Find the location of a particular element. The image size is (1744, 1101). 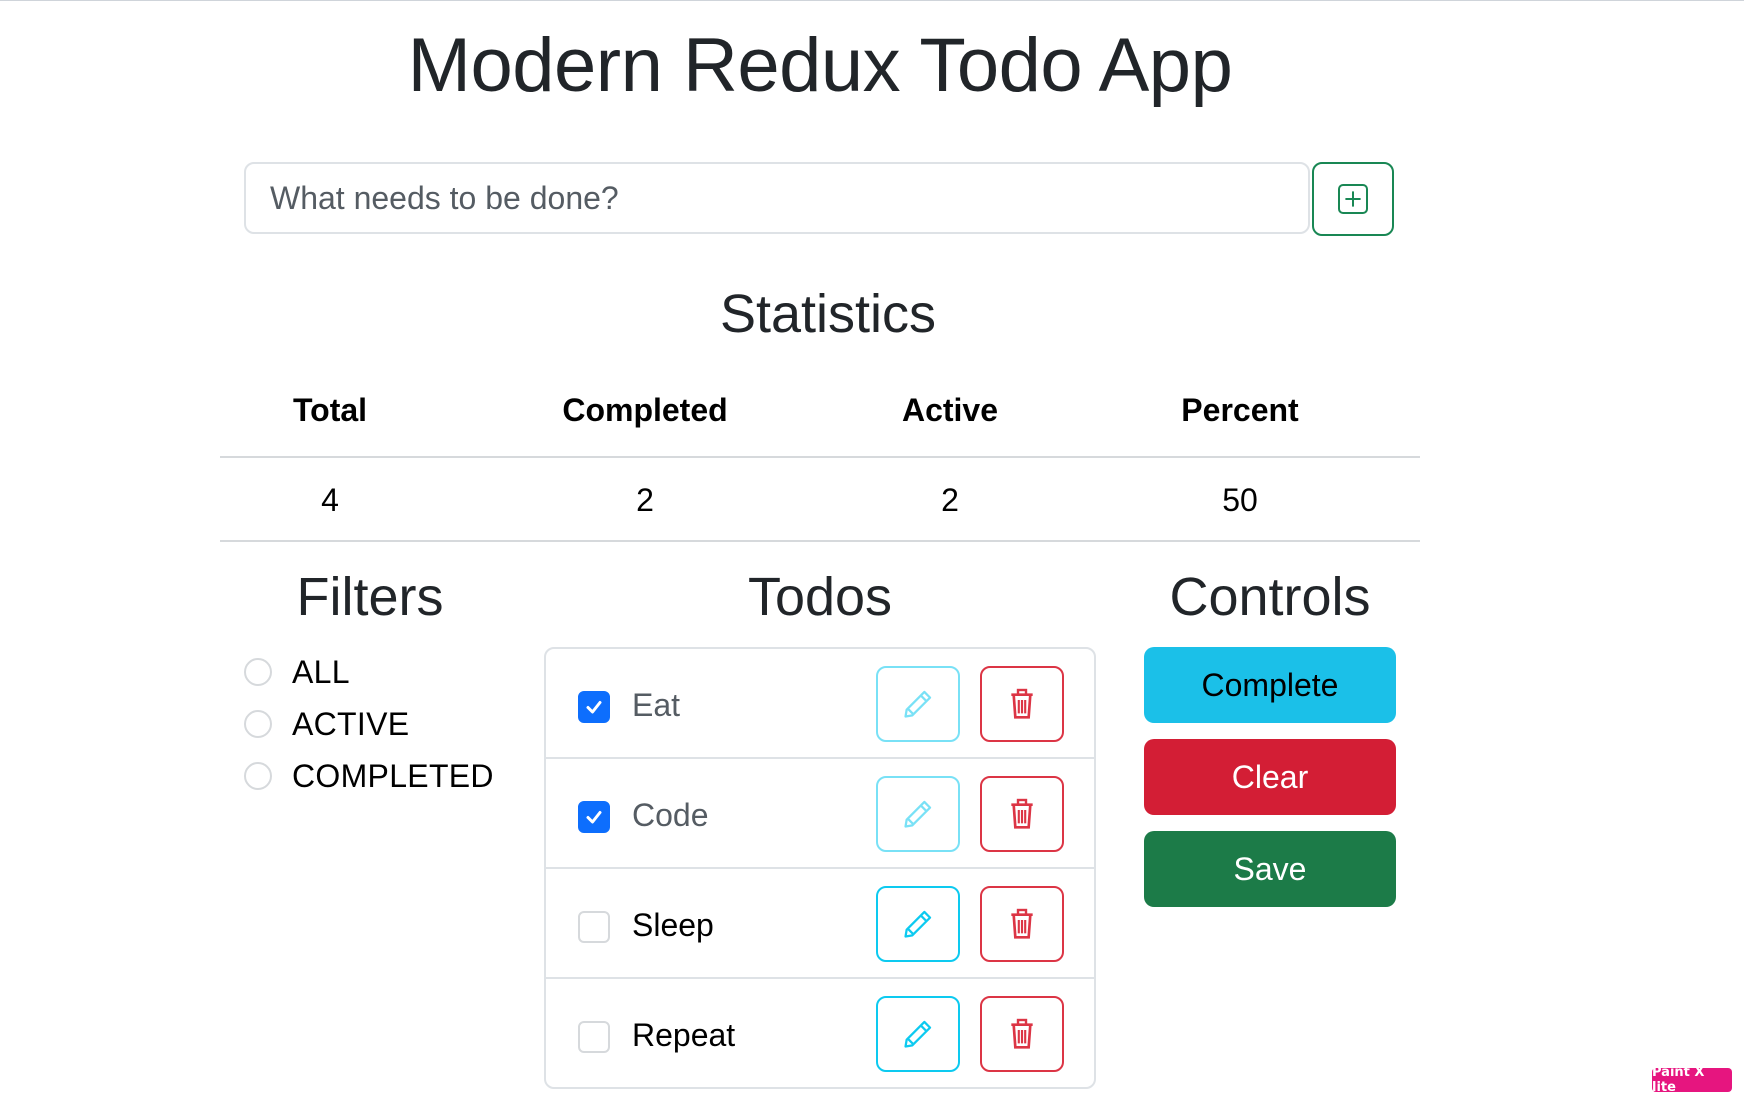

new-todo-input is located at coordinates (777, 198).